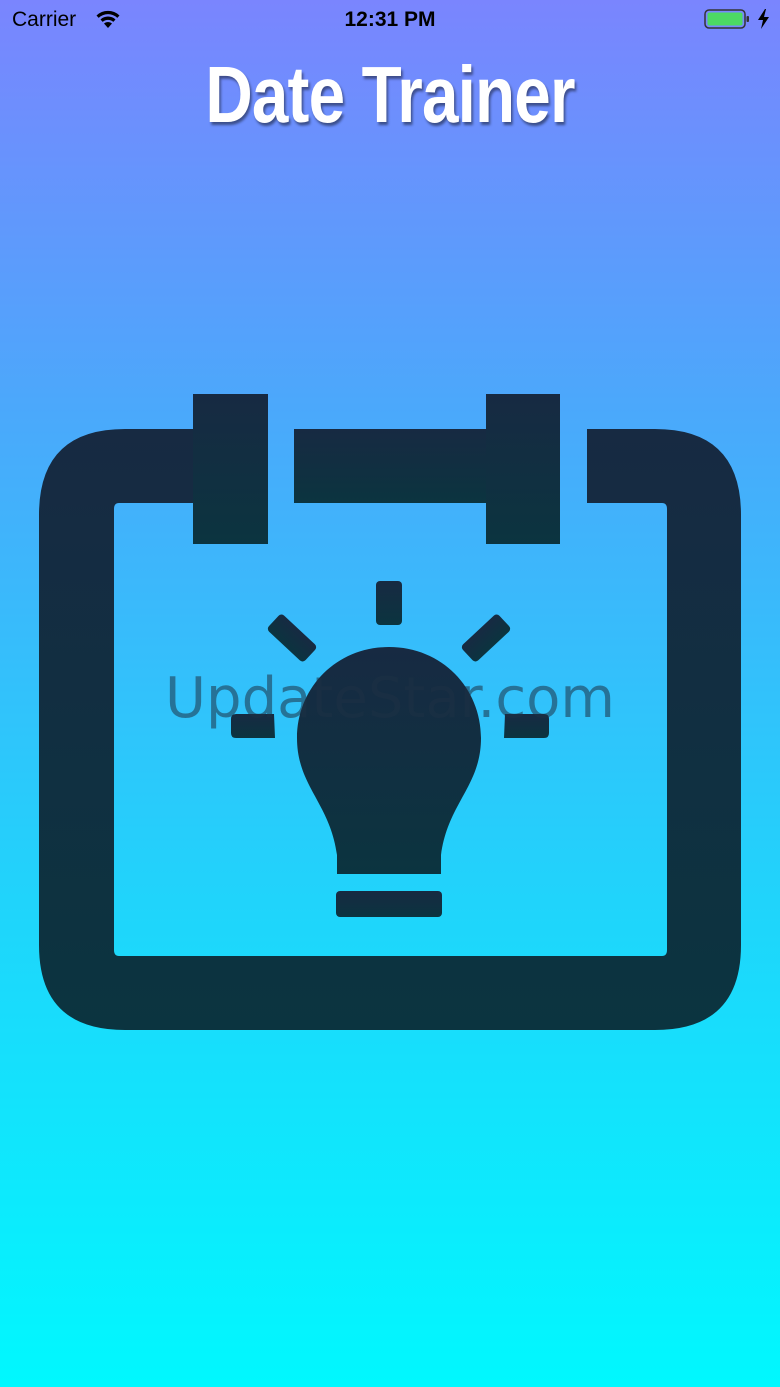  Describe the element at coordinates (390, 698) in the screenshot. I see `watermark-text: UpdateStar.com` at that location.